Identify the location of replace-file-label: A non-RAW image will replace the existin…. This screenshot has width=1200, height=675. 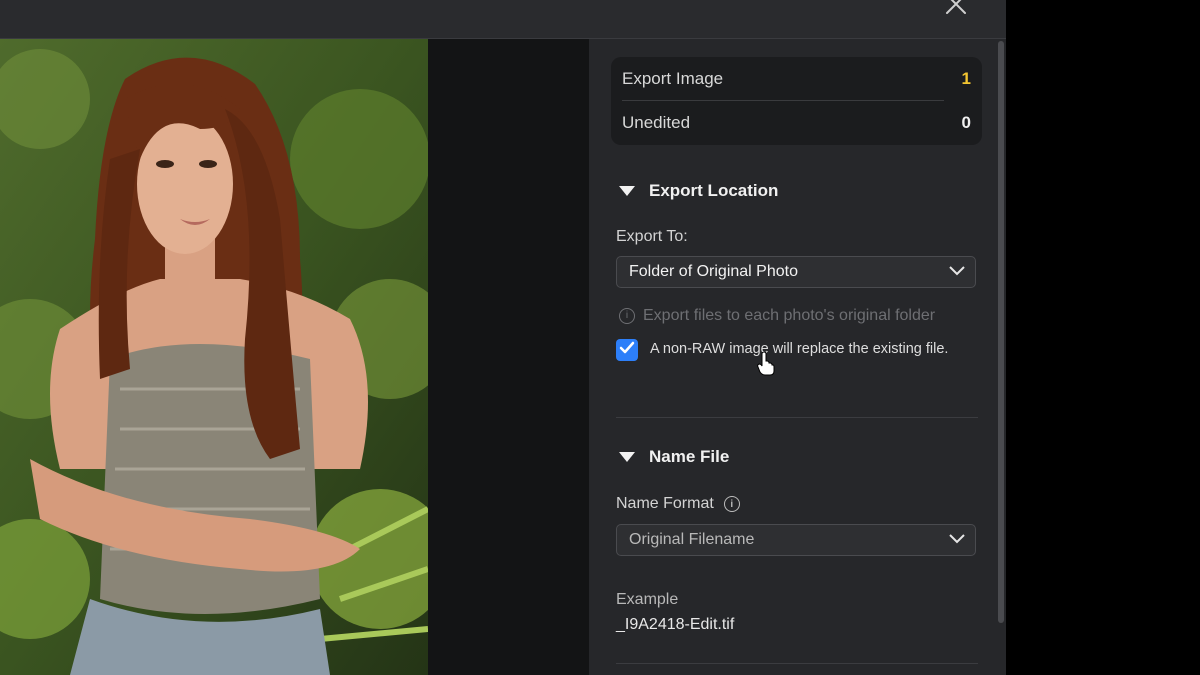
(799, 349).